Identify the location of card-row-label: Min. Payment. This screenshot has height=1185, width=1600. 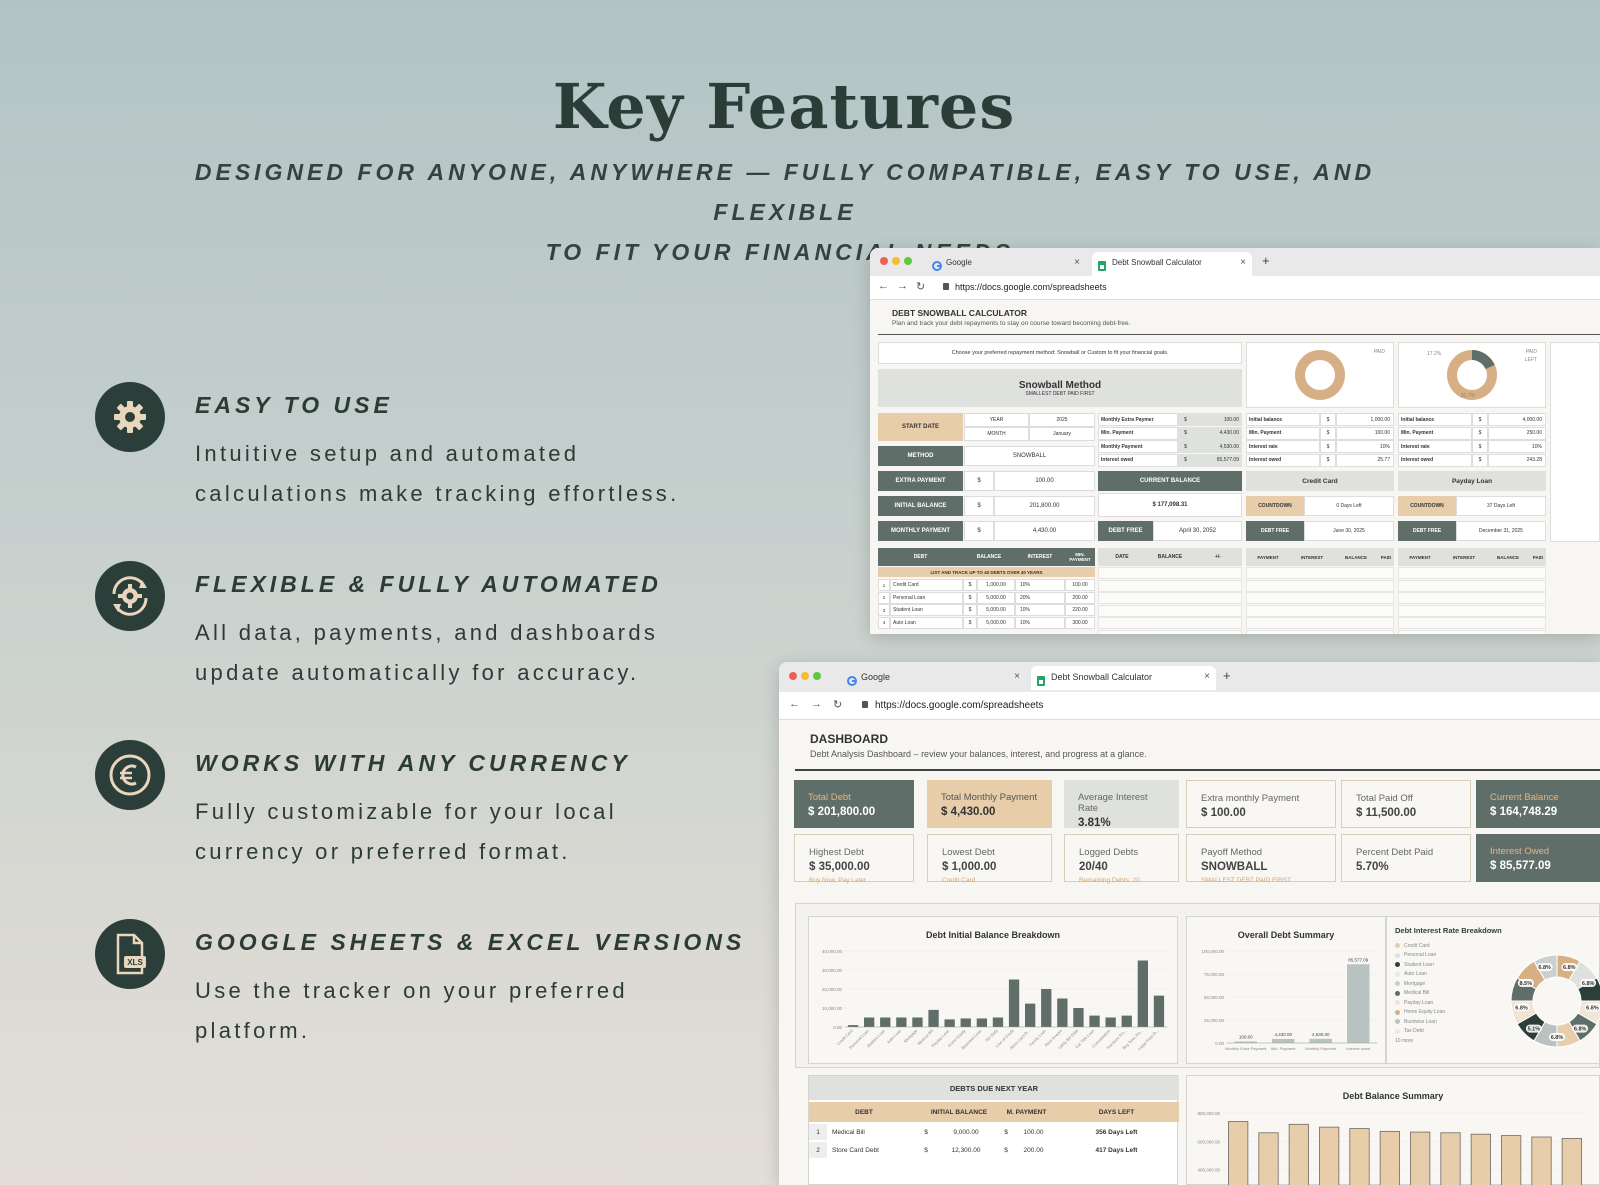
(1435, 433).